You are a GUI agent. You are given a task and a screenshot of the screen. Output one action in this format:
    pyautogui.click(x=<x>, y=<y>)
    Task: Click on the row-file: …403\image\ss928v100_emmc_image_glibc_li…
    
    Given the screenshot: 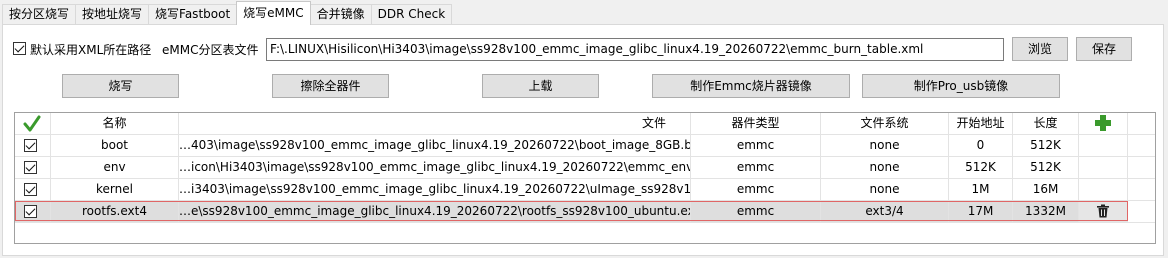 What is the action you would take?
    pyautogui.click(x=435, y=146)
    